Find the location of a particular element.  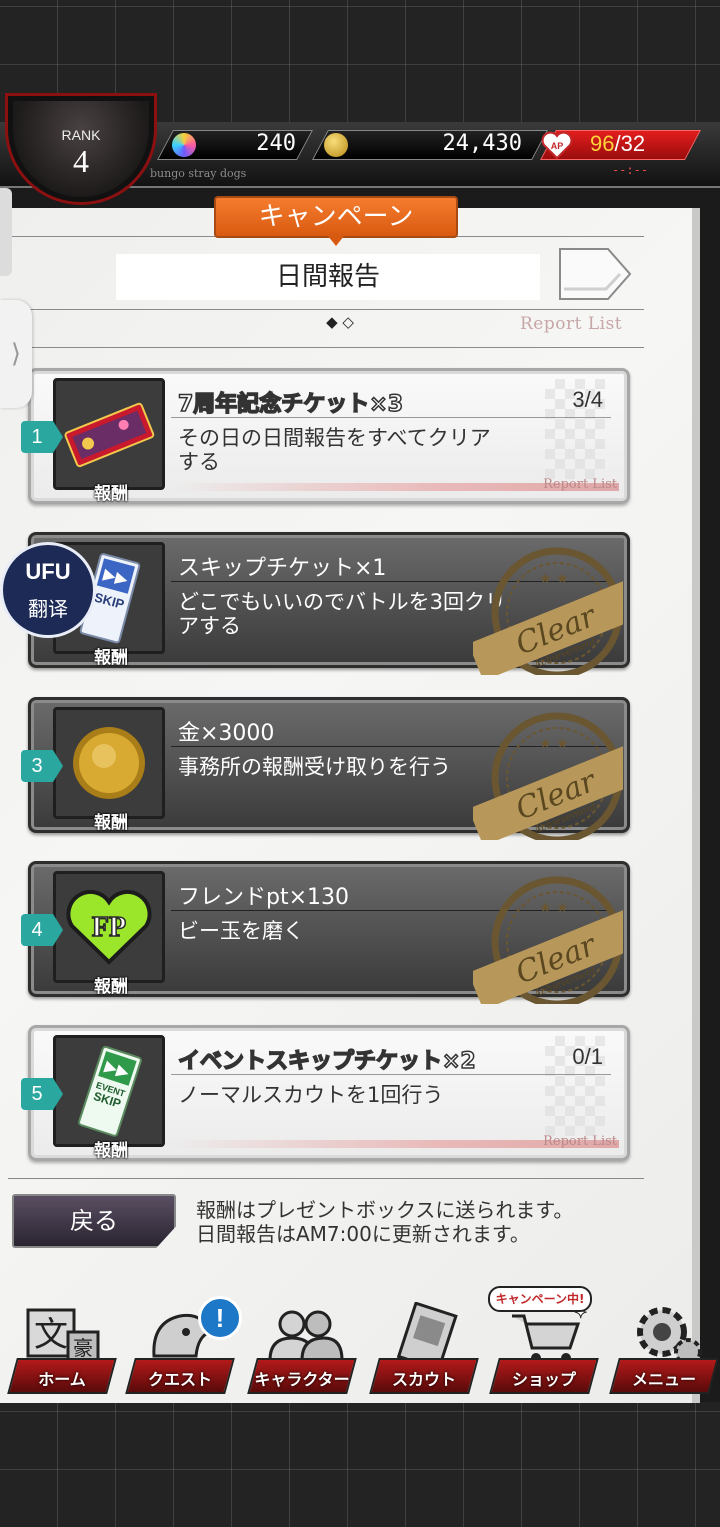

brand-text: bungo stray dogs is located at coordinates (198, 173).